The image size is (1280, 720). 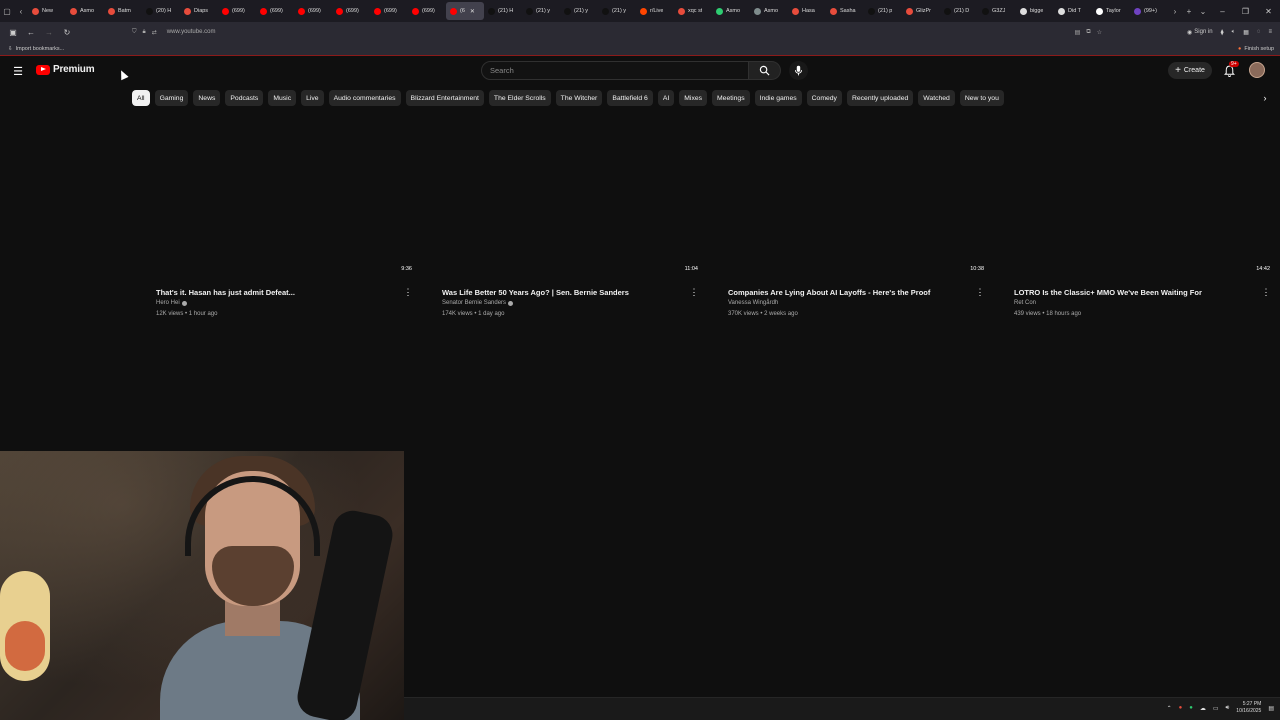 What do you see at coordinates (1099, 32) in the screenshot?
I see `bookmark-star-icon: ☆` at bounding box center [1099, 32].